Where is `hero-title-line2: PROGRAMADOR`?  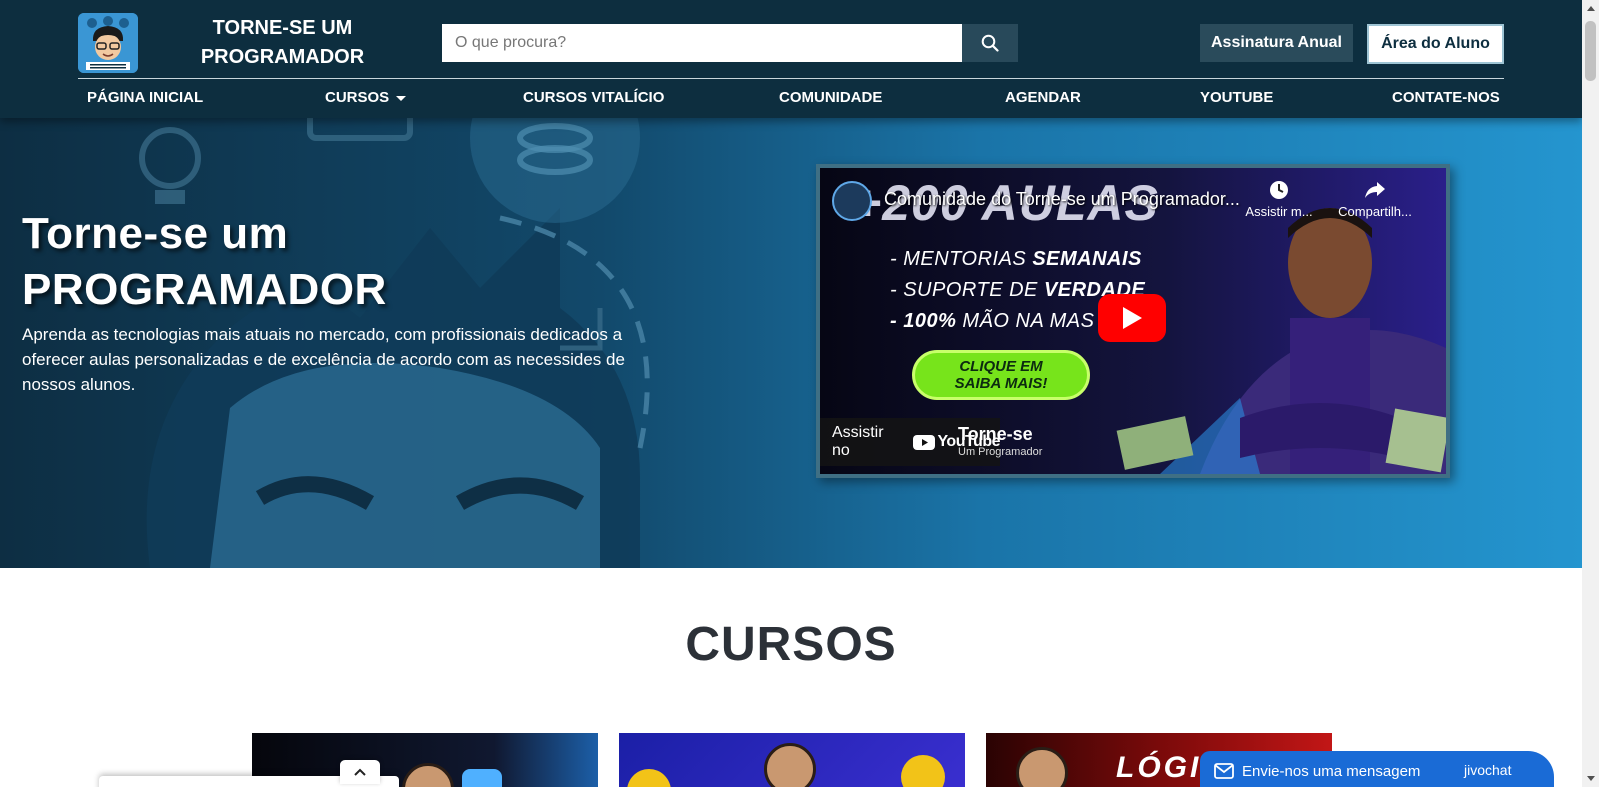
hero-title-line2: PROGRAMADOR is located at coordinates (204, 289).